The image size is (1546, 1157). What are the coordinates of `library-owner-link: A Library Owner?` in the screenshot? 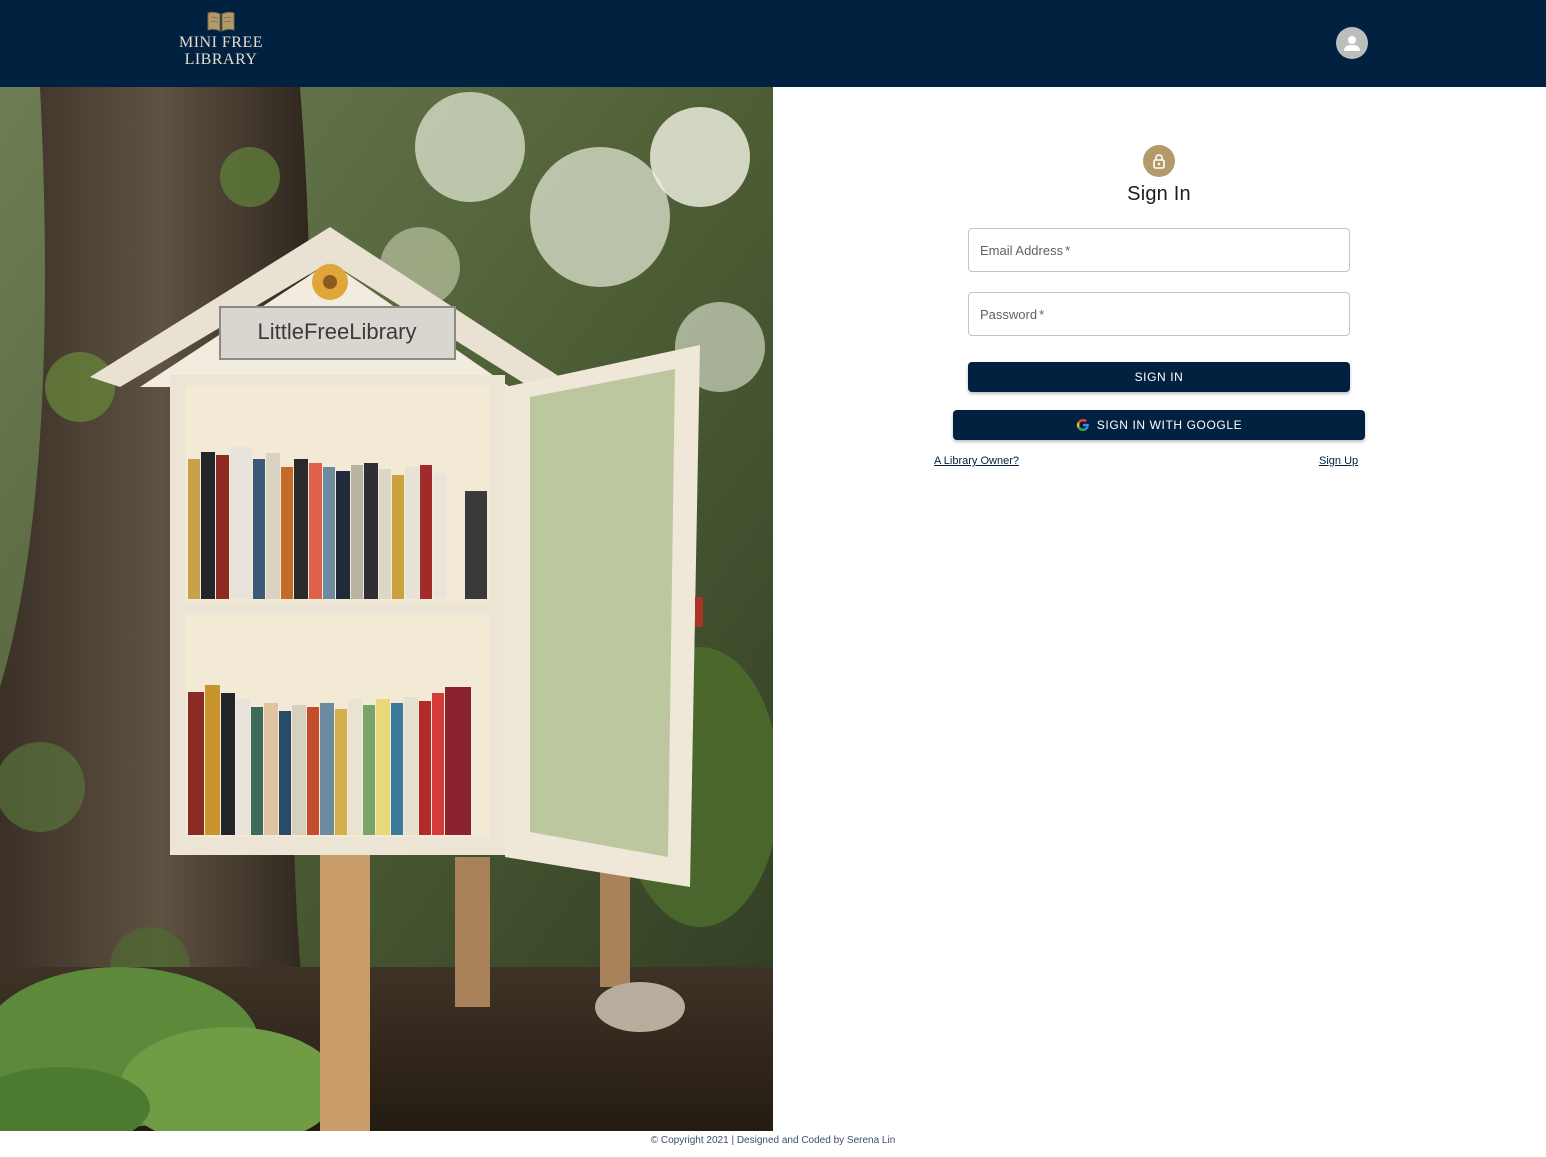 It's located at (976, 461).